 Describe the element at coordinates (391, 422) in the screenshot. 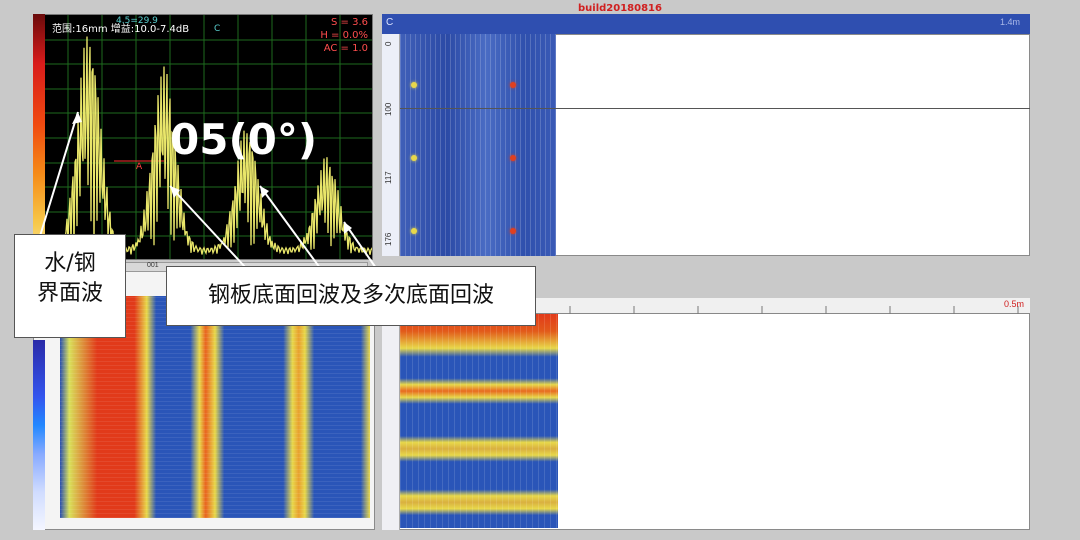

I see `dscan-axis-strip` at that location.